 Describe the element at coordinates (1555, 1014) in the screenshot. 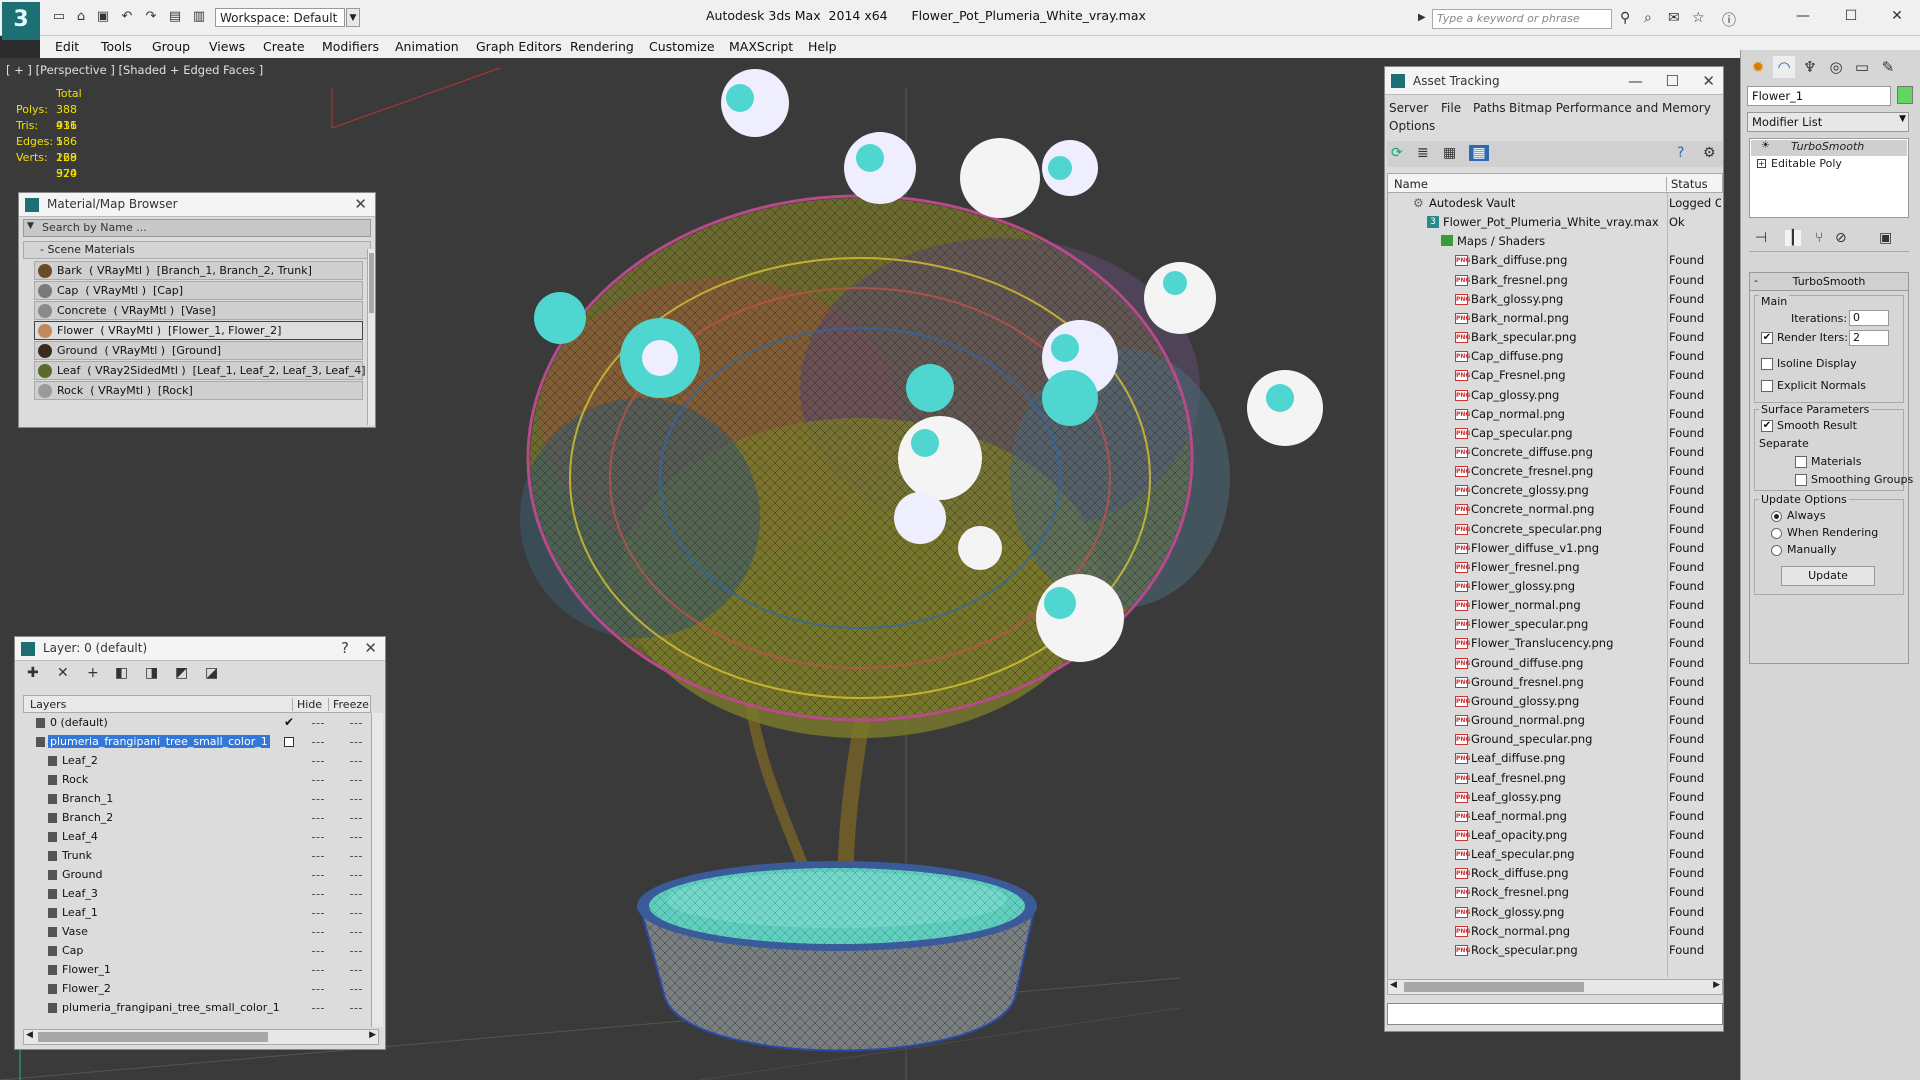

I see `asset-path-field` at that location.